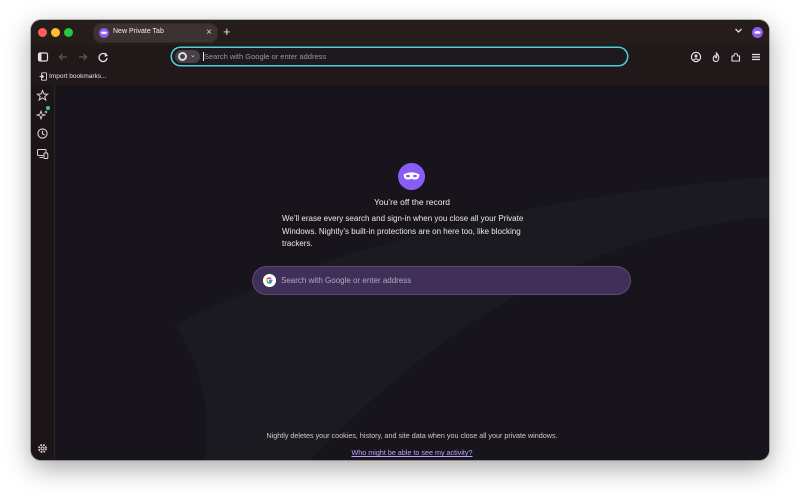 Image resolution: width=800 pixels, height=501 pixels. Describe the element at coordinates (412, 452) in the screenshot. I see `privacy-info-link: Who might be able to see my activity?` at that location.